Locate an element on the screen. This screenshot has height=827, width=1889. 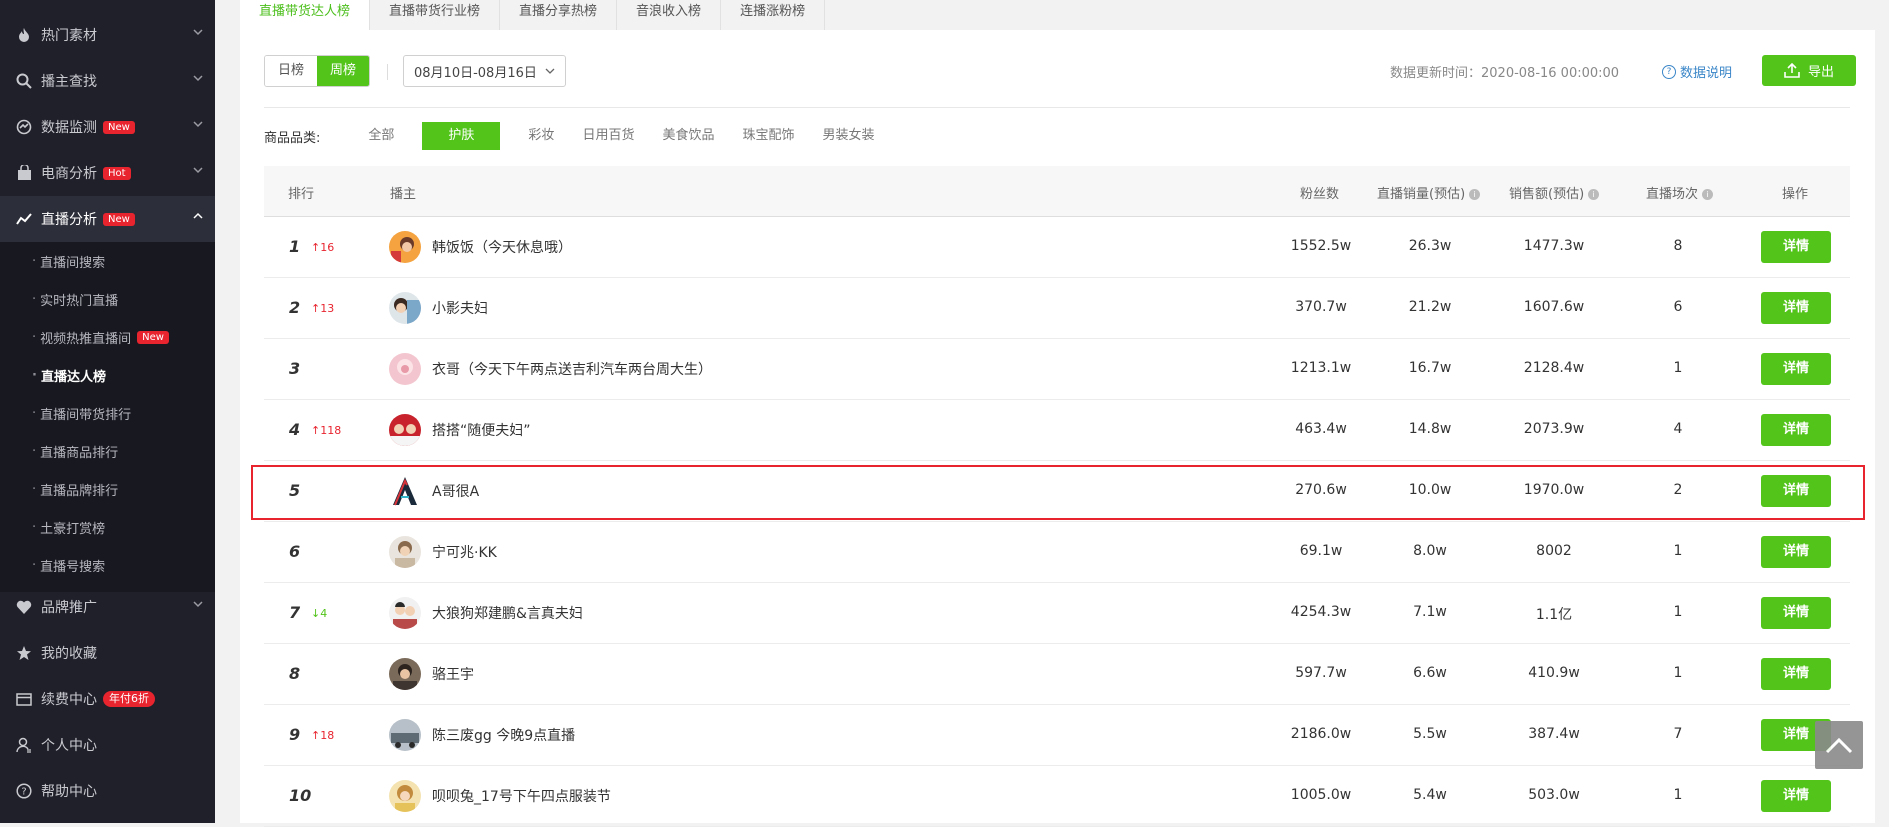
sidebar-item-renewal-center: 续费中心 年付6折 is located at coordinates (107, 699).